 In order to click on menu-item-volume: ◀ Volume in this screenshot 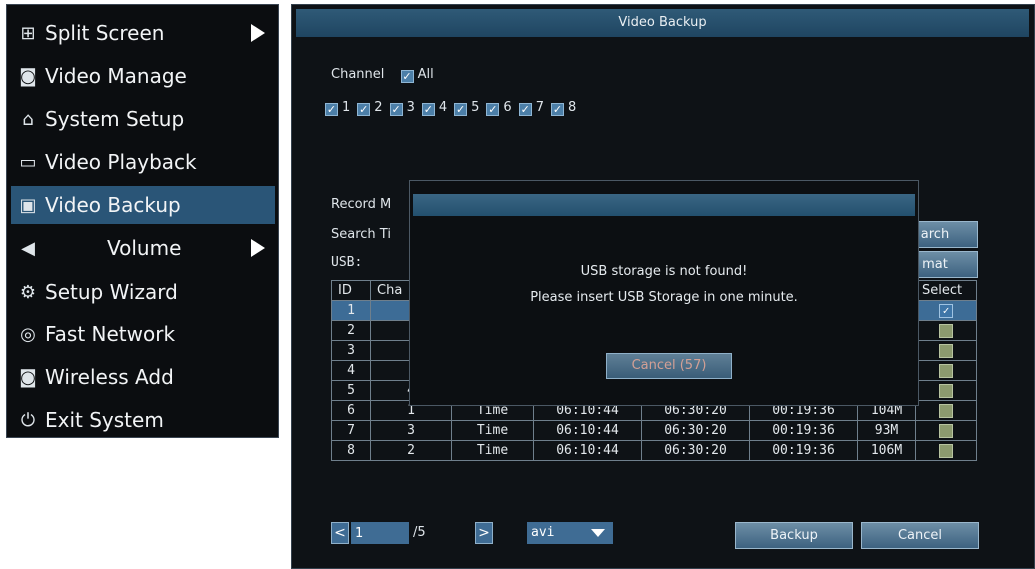, I will do `click(143, 248)`.